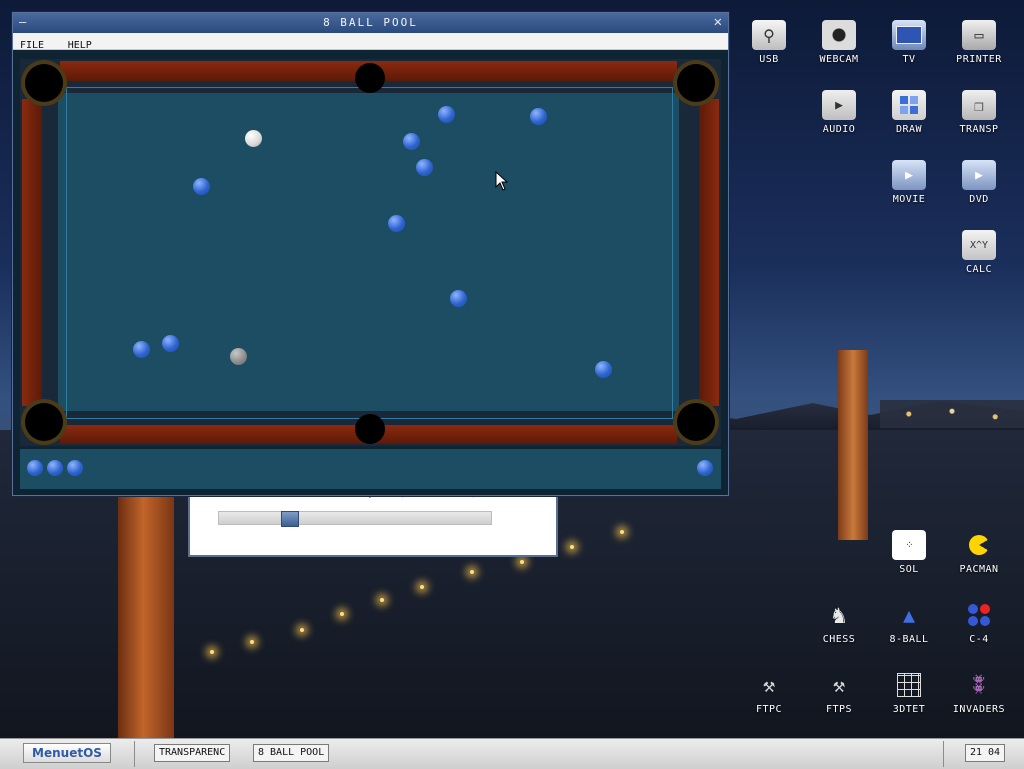 This screenshot has height=769, width=1024. Describe the element at coordinates (979, 545) in the screenshot. I see `pacman-icon` at that location.